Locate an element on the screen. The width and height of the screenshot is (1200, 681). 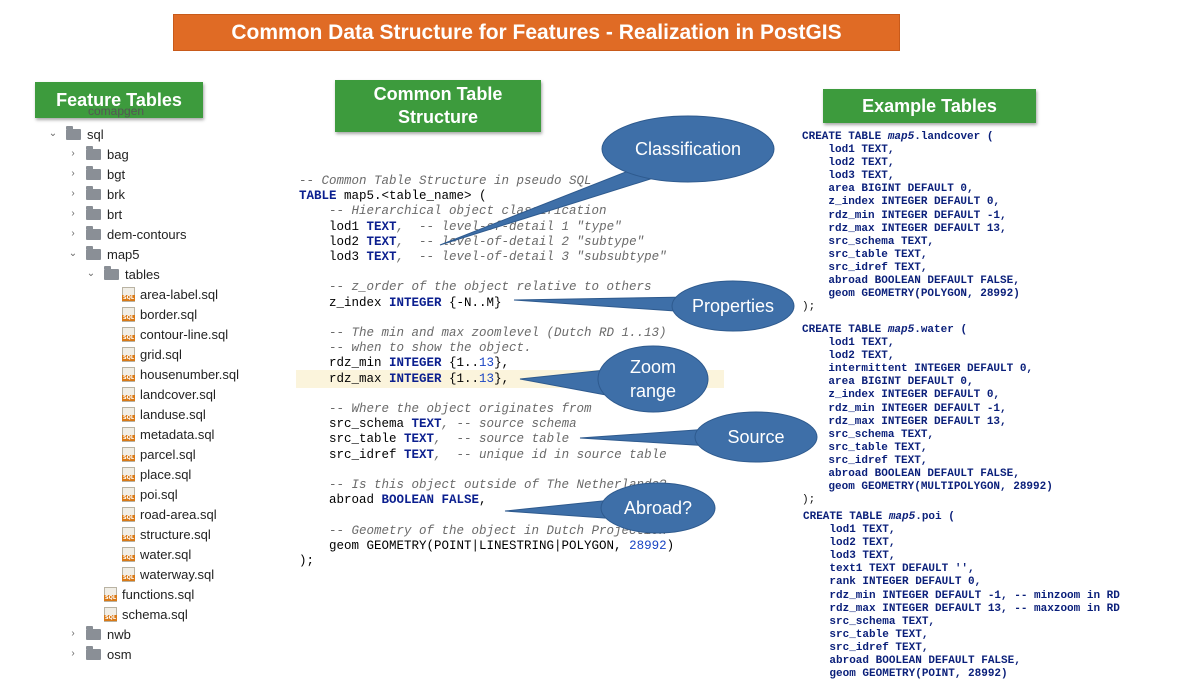
code-fragment: ); is located at coordinates (809, 500).